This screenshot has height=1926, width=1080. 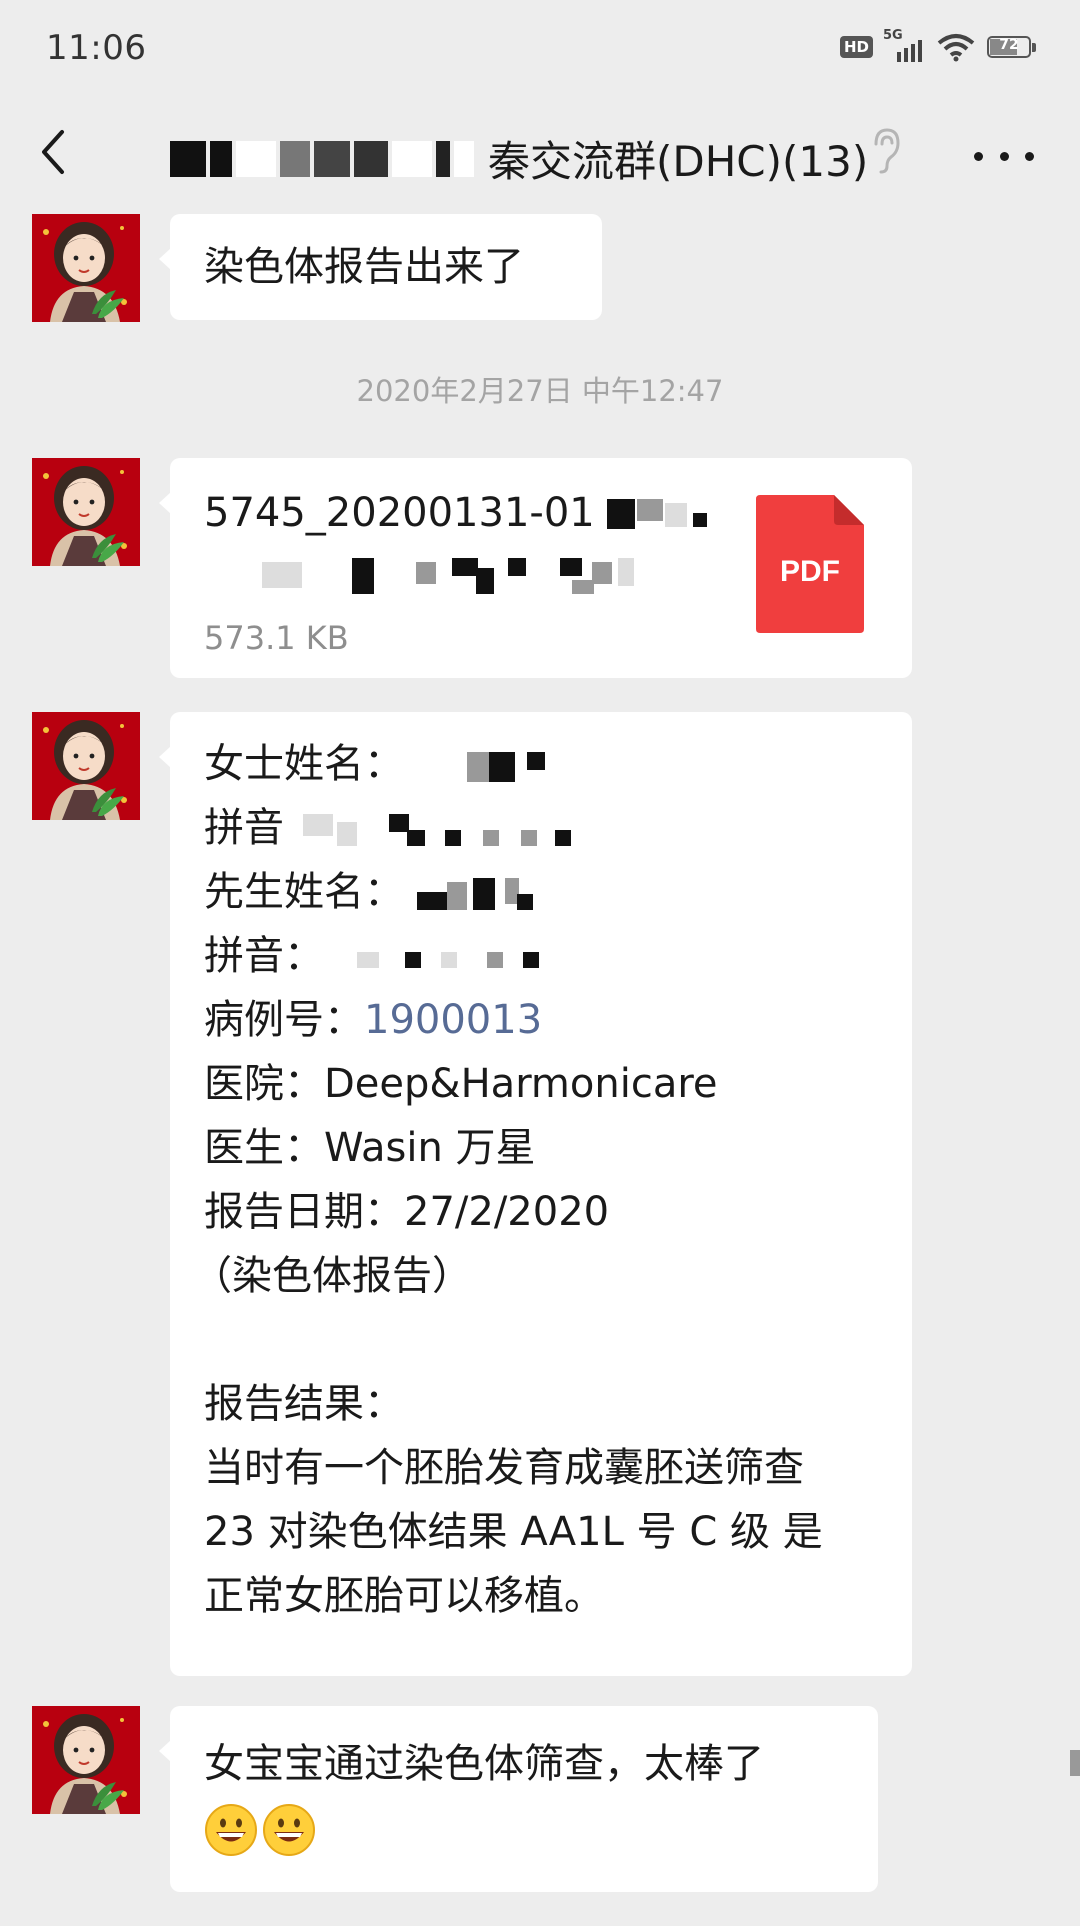 I want to click on status-bar: 11:06 HD 5G 72, so click(x=540, y=50).